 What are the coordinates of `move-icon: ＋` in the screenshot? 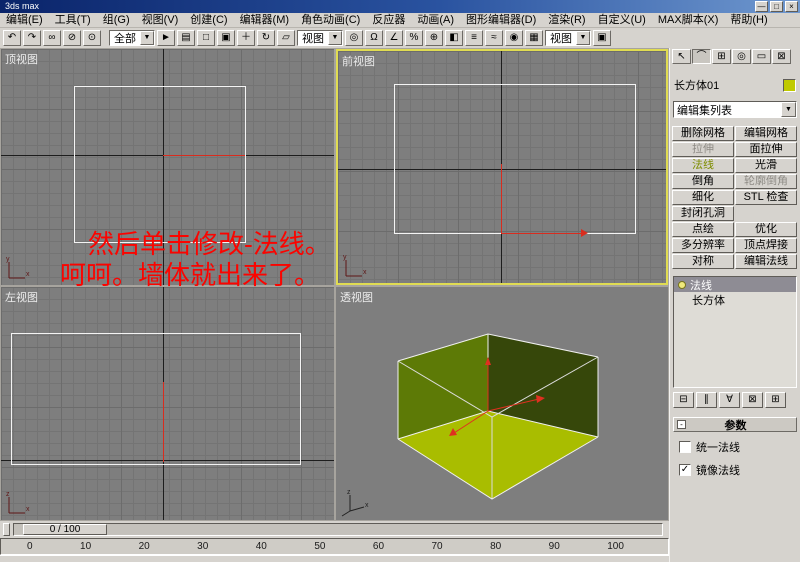 It's located at (246, 38).